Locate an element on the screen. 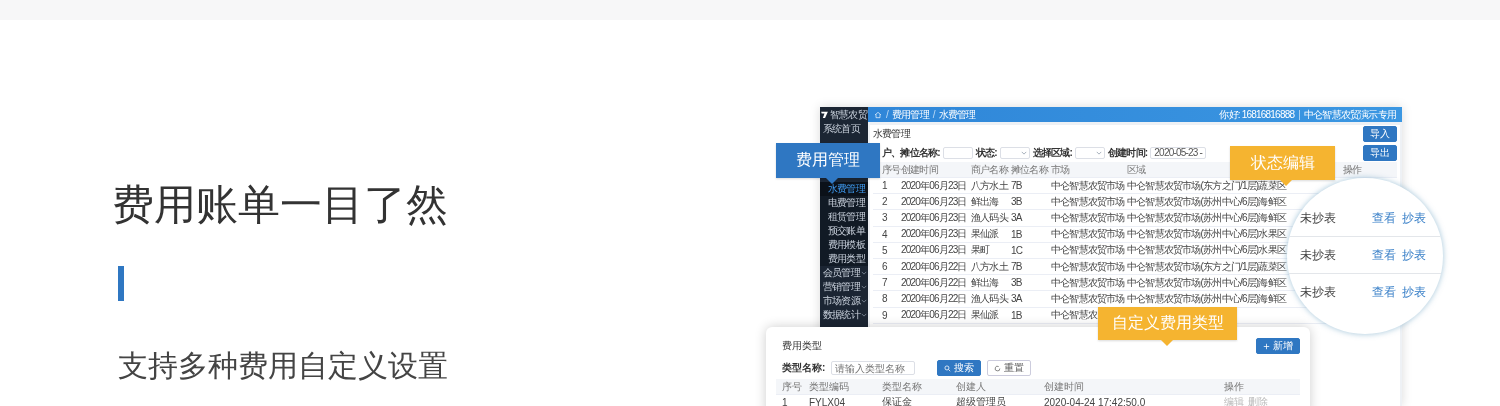  table-cell: 保证金 is located at coordinates (913, 400).